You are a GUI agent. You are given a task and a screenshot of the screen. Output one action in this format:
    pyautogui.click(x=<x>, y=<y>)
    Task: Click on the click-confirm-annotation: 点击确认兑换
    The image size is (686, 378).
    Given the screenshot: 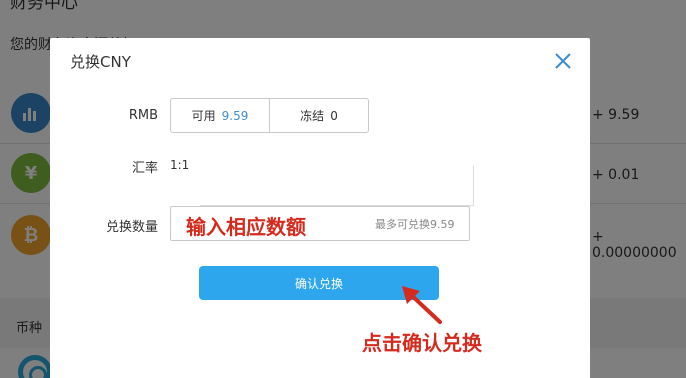 What is the action you would take?
    pyautogui.click(x=422, y=343)
    